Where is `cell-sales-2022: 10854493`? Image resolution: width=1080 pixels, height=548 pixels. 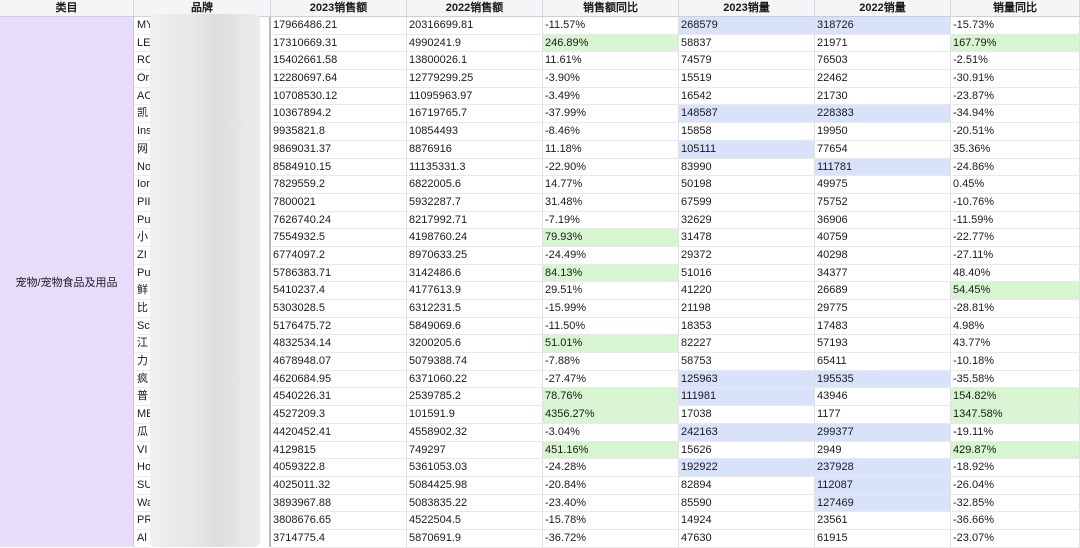 cell-sales-2022: 10854493 is located at coordinates (475, 131).